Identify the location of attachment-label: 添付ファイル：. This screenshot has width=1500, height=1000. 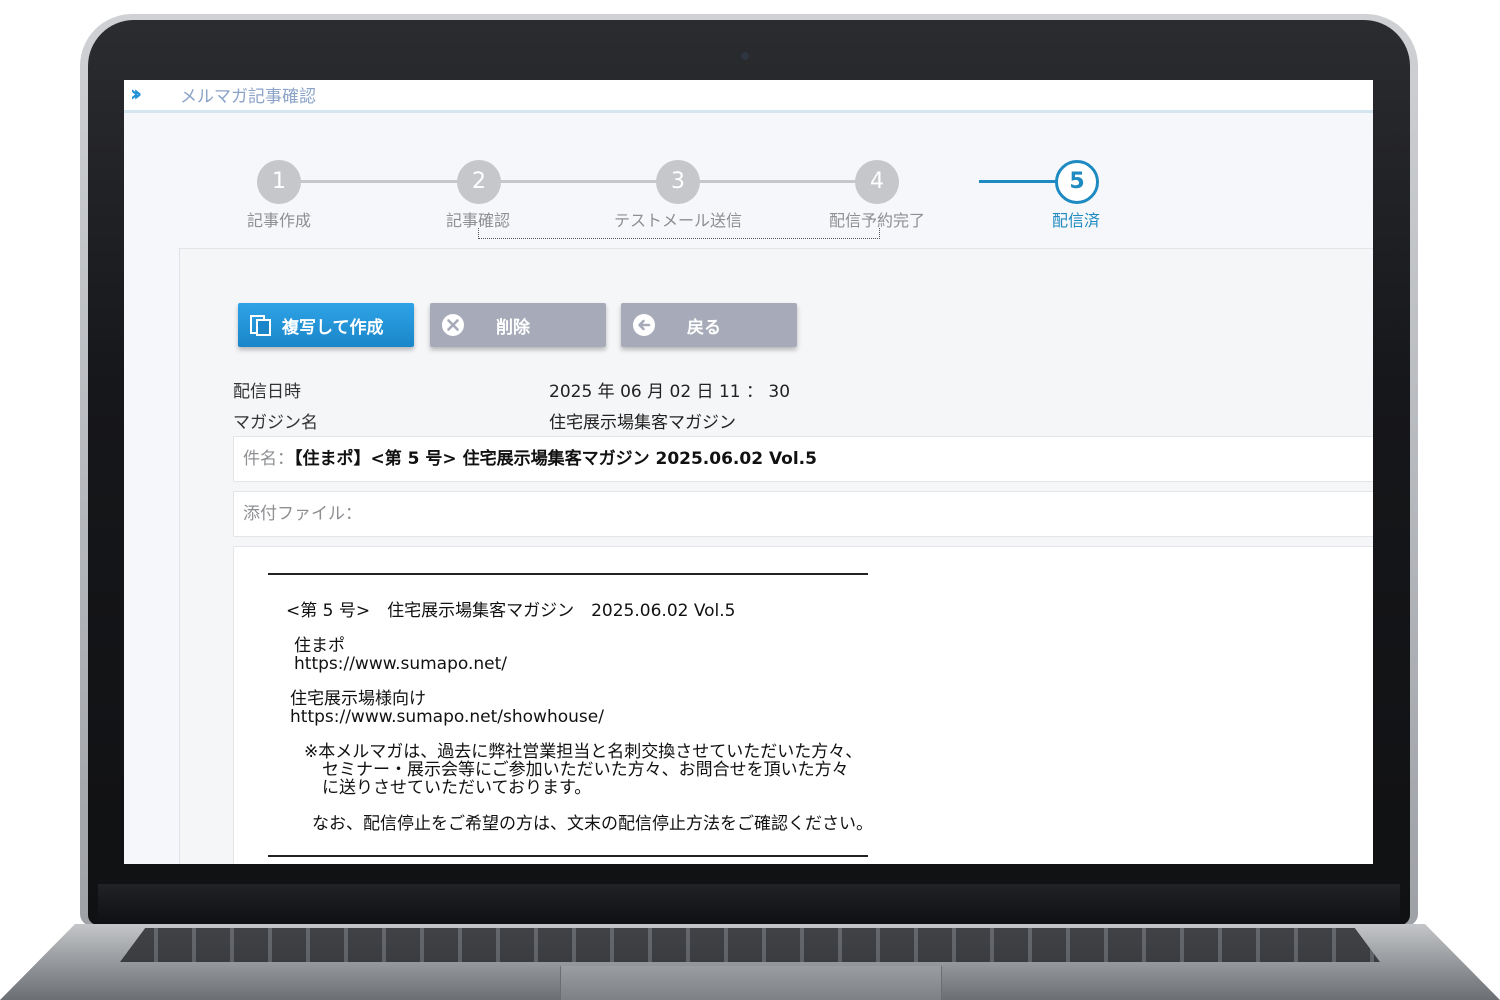
(302, 514).